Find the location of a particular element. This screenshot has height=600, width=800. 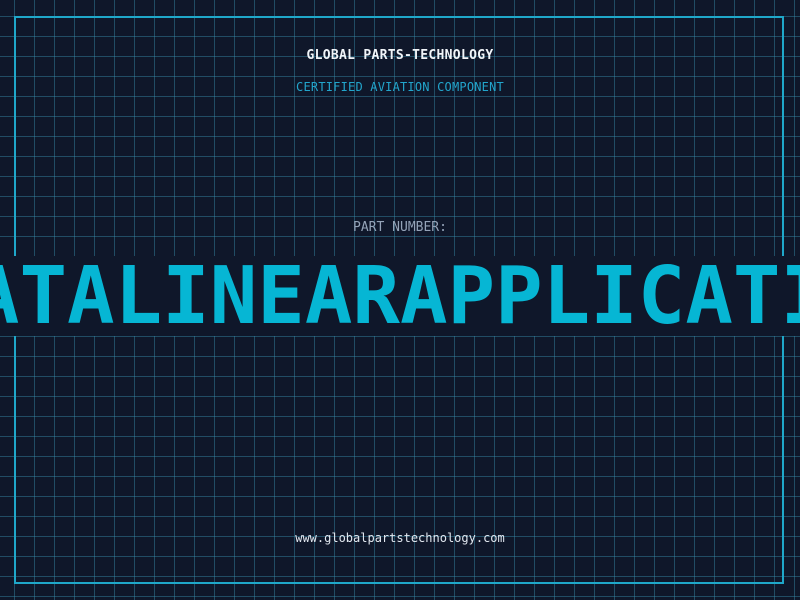

part-number-label: PART NUMBER: is located at coordinates (400, 227).